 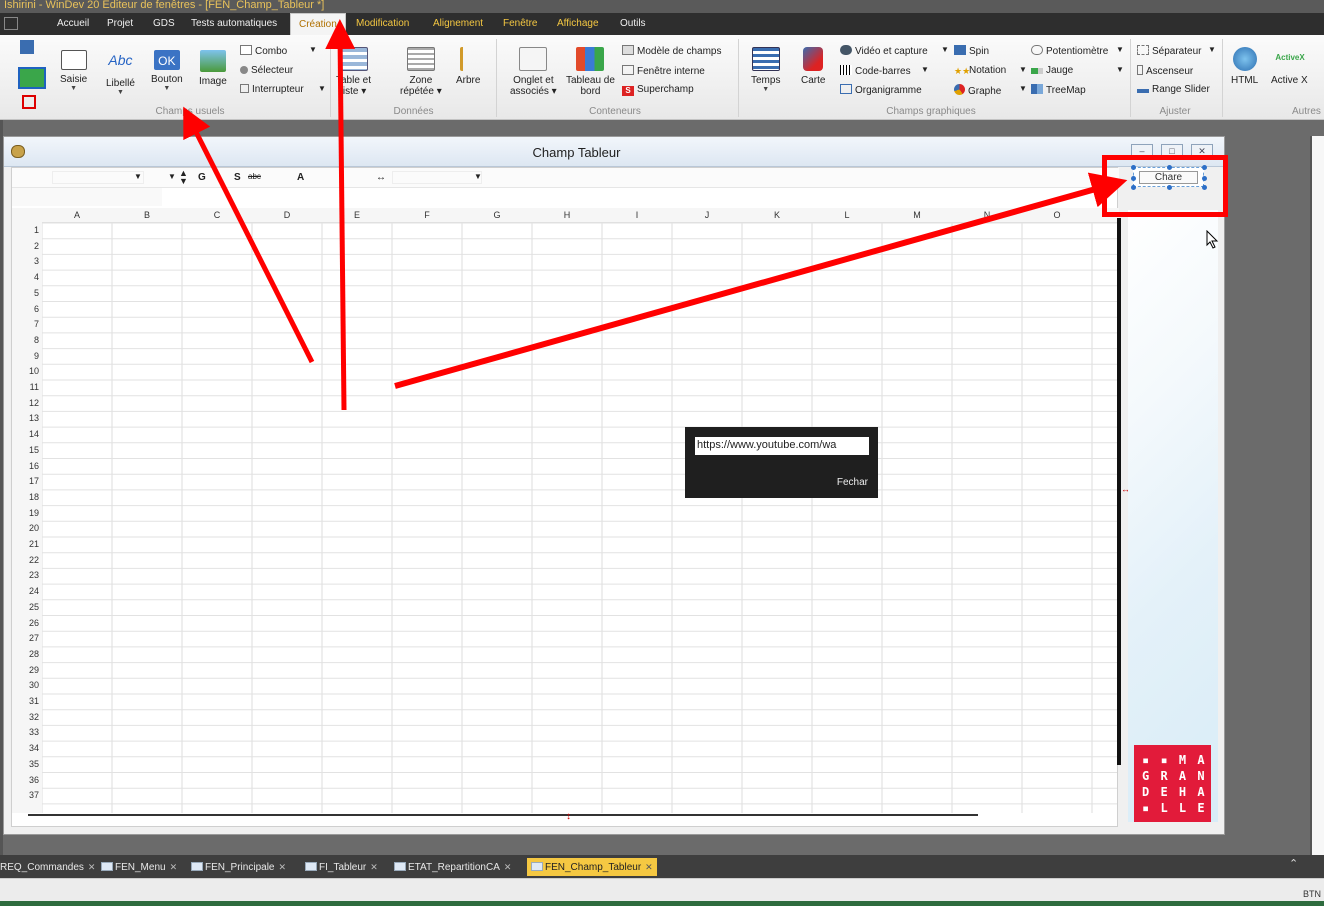 I want to click on fenetre-interne-button: Fenêtre interne, so click(x=663, y=71).